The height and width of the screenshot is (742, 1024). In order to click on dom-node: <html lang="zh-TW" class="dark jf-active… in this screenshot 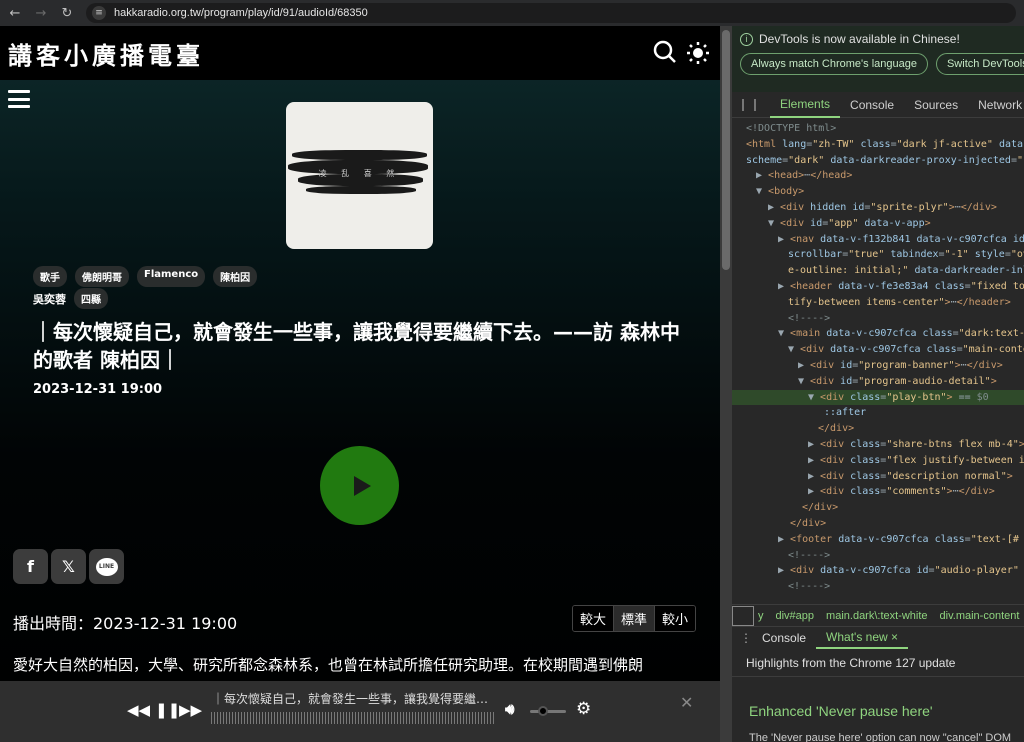, I will do `click(878, 145)`.